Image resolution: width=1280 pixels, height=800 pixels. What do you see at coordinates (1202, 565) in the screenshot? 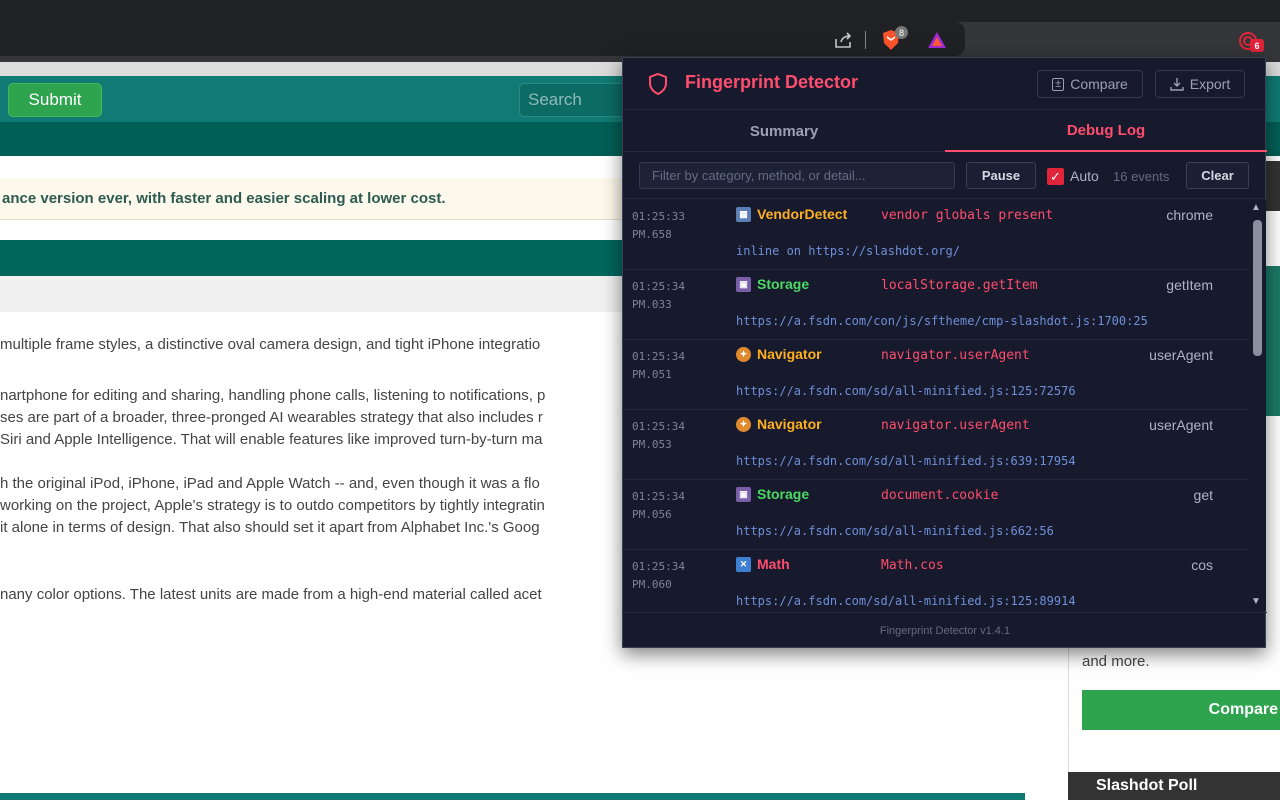
I see `detail: cos` at bounding box center [1202, 565].